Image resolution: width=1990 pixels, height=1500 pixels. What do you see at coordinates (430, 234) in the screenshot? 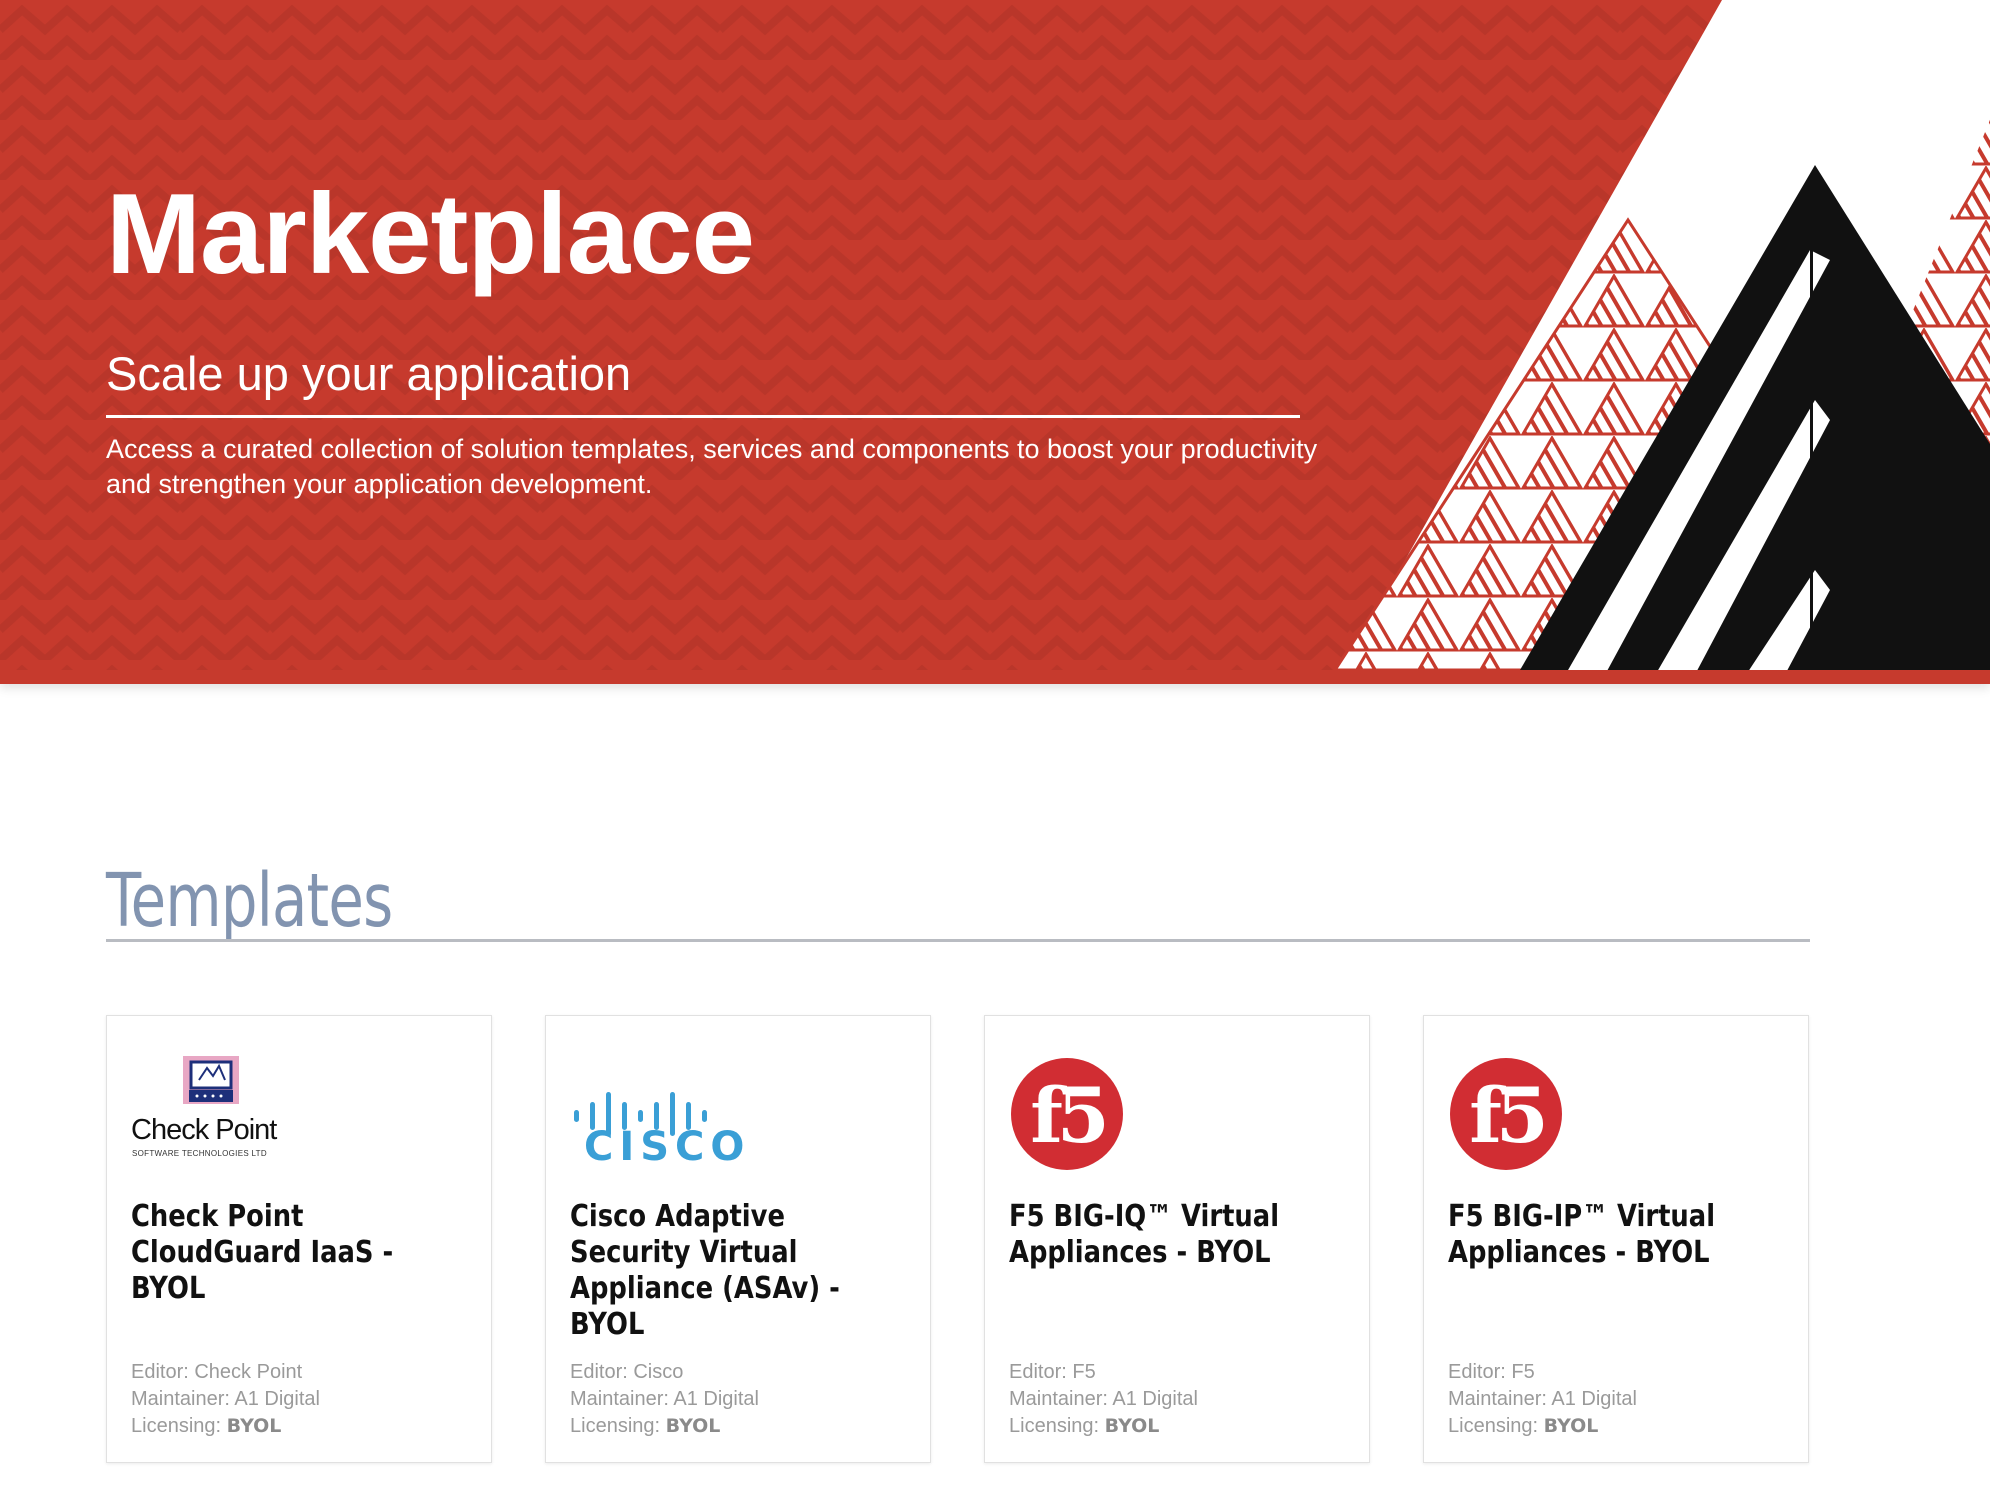
I see `page-title: Marketplace` at bounding box center [430, 234].